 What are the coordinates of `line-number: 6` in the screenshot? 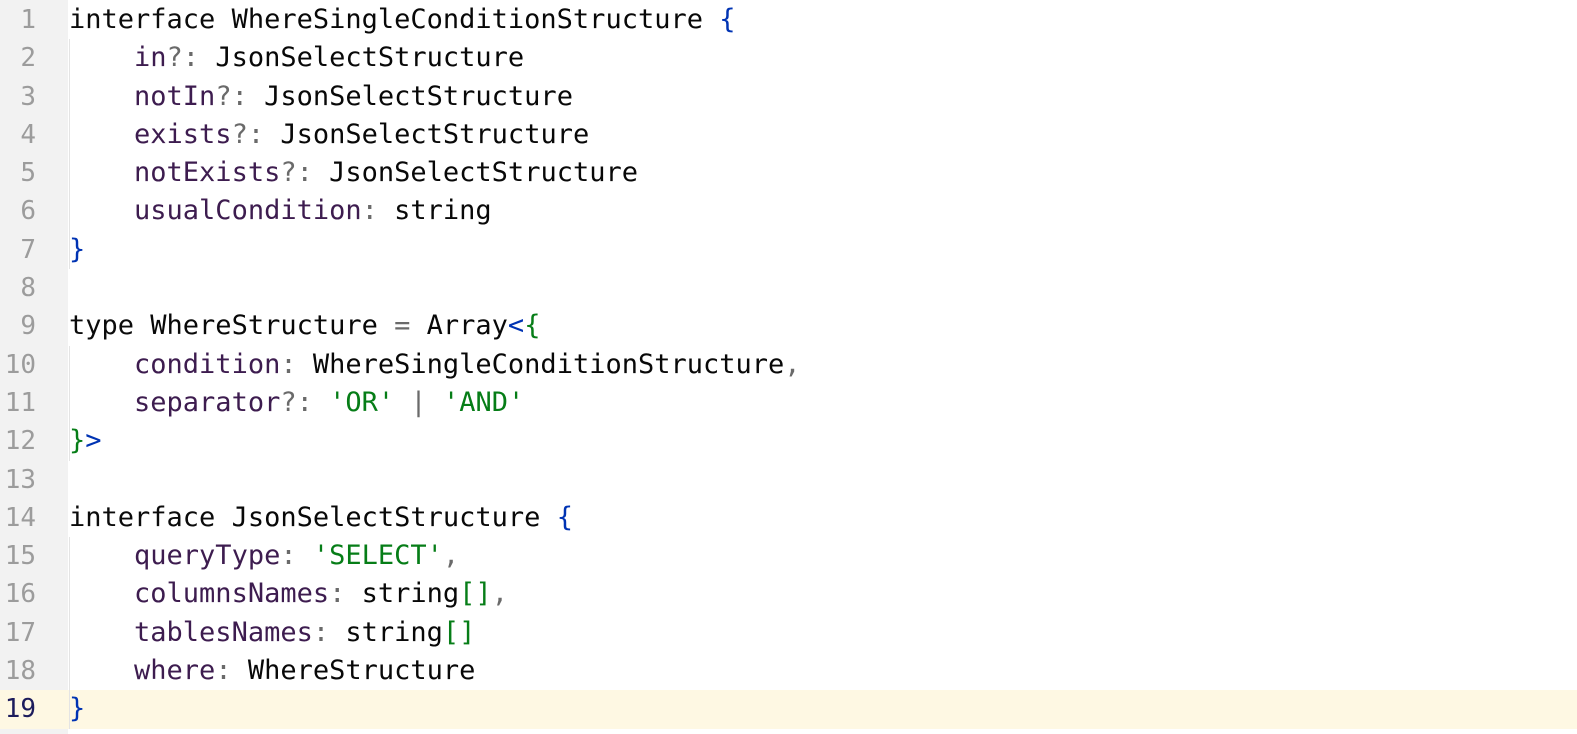 It's located at (28, 211).